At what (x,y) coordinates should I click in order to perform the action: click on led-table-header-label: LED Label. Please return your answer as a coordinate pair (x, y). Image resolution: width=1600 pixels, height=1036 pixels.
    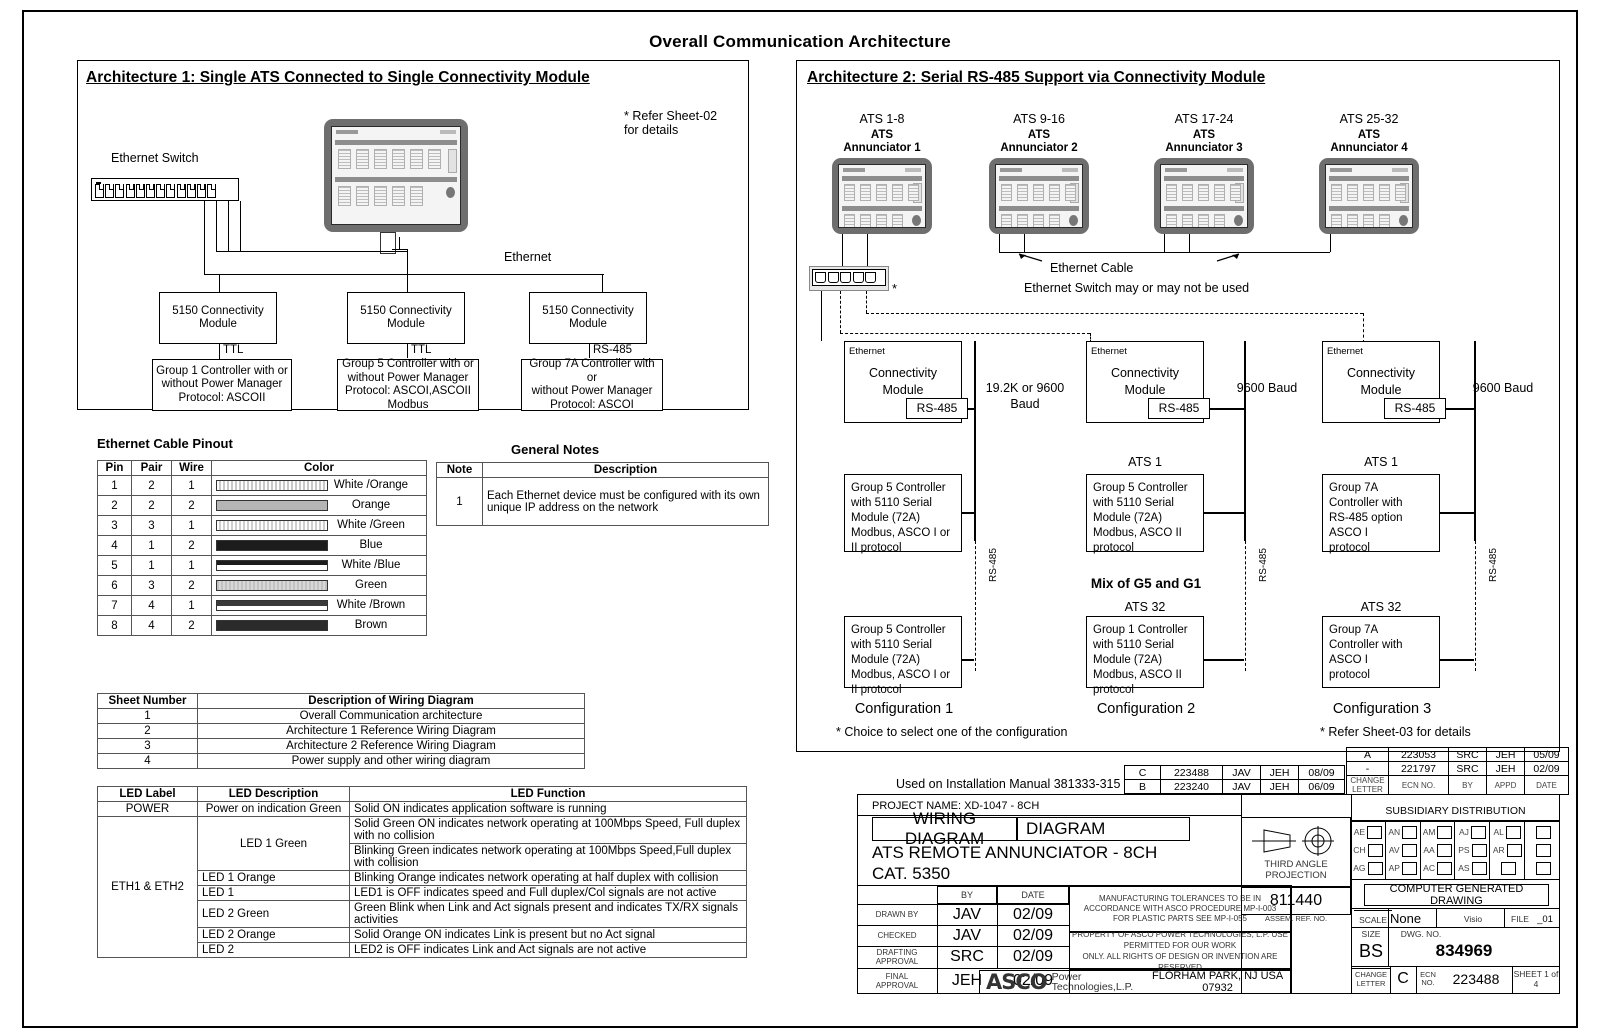
    Looking at the image, I should click on (147, 794).